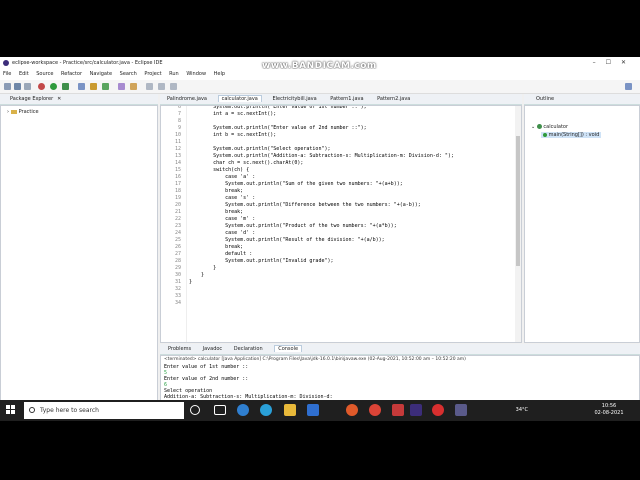 The image size is (640, 480). Describe the element at coordinates (105, 86) in the screenshot. I see `new-class-icon` at that location.